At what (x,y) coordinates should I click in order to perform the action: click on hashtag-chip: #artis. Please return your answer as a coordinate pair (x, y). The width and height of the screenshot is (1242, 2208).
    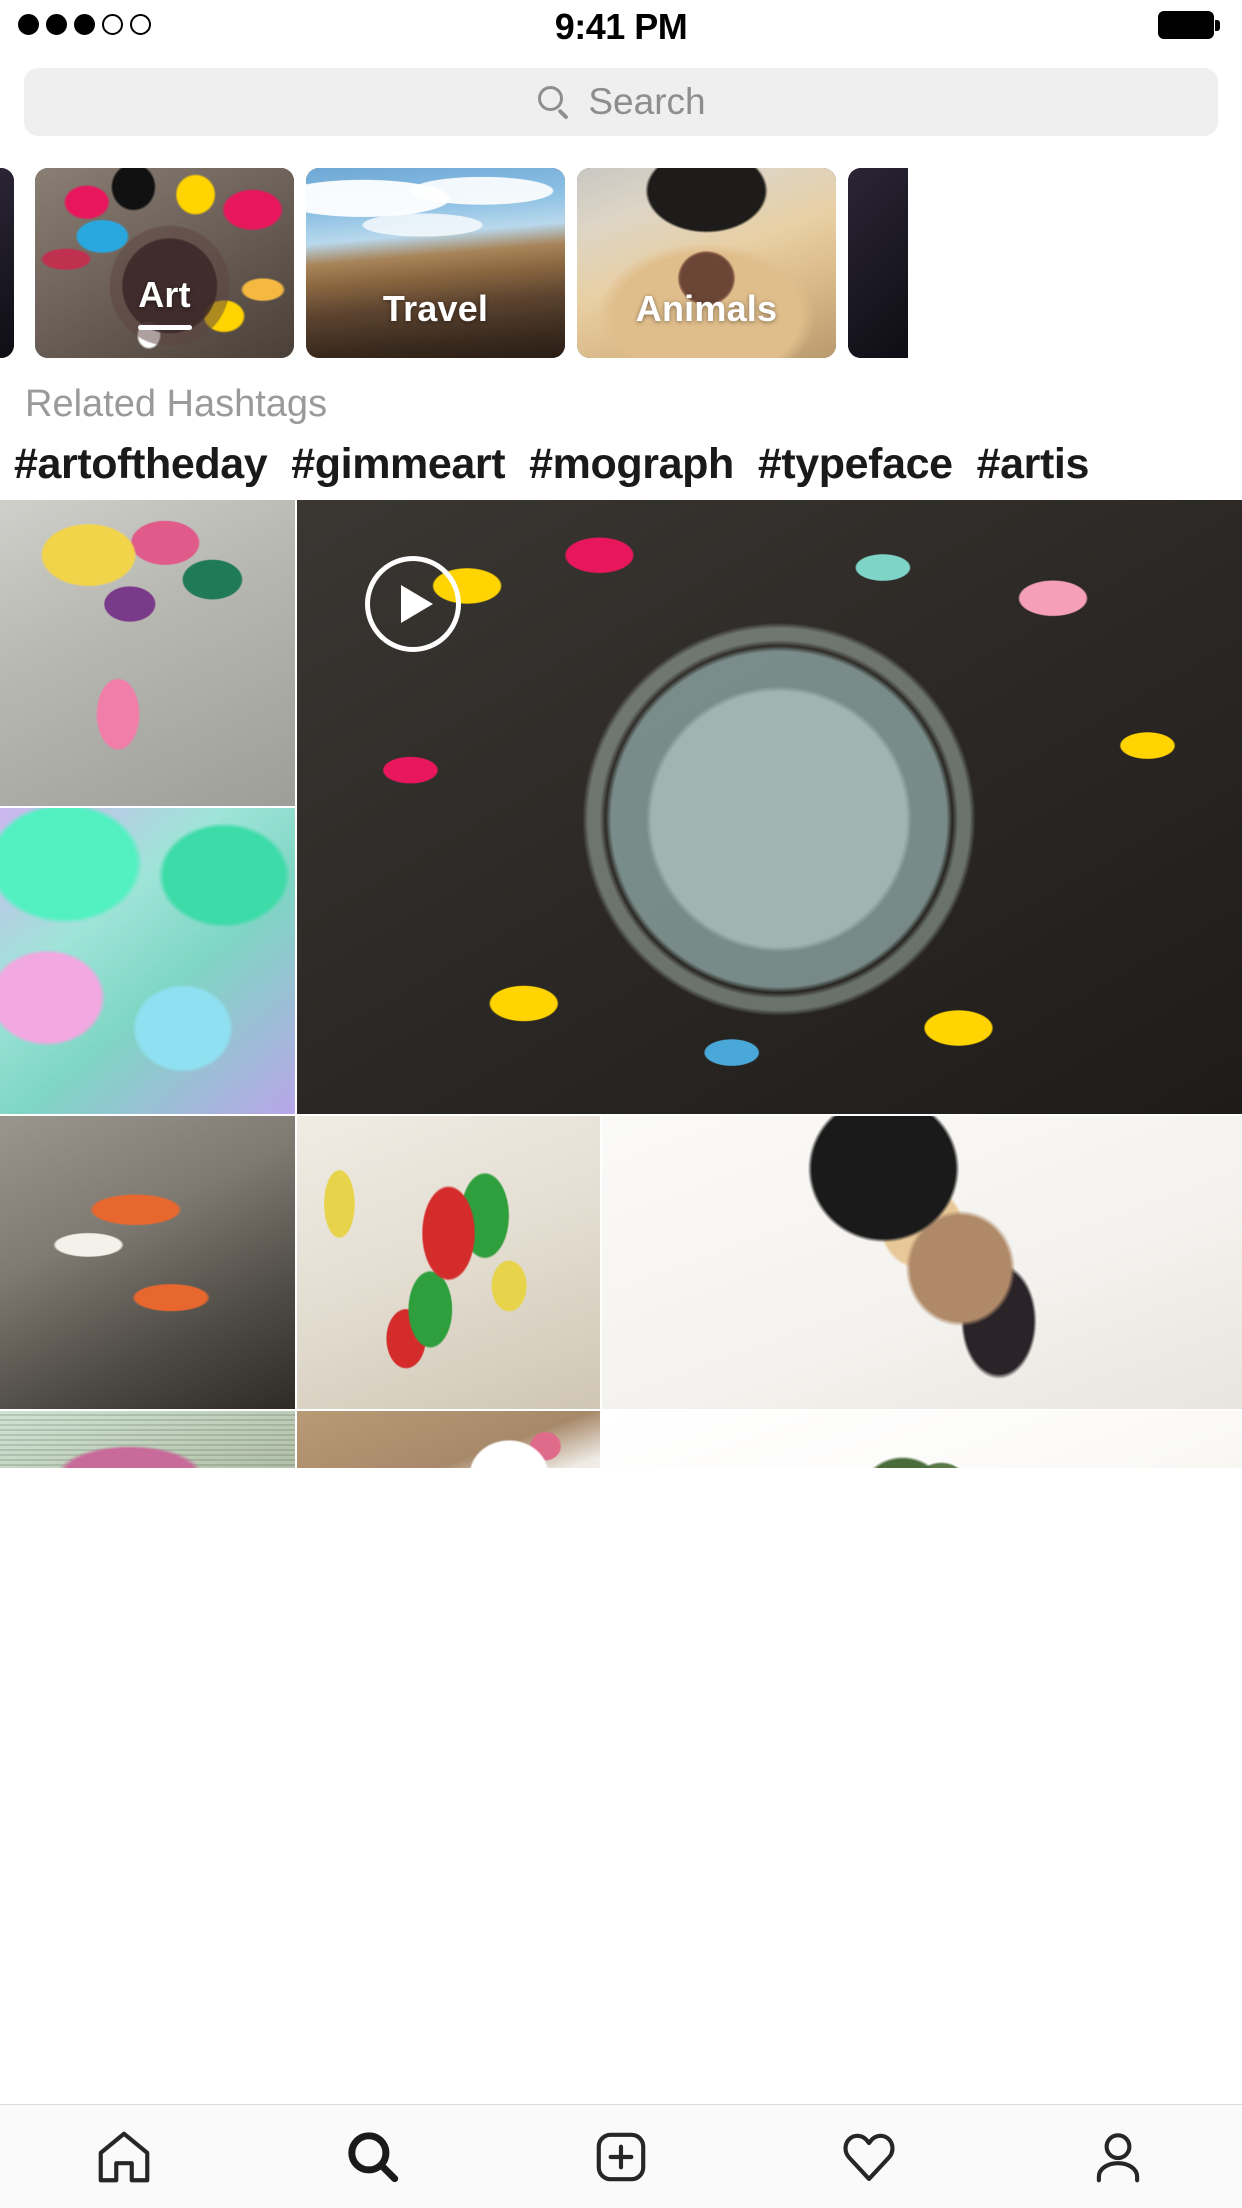
    Looking at the image, I should click on (1033, 464).